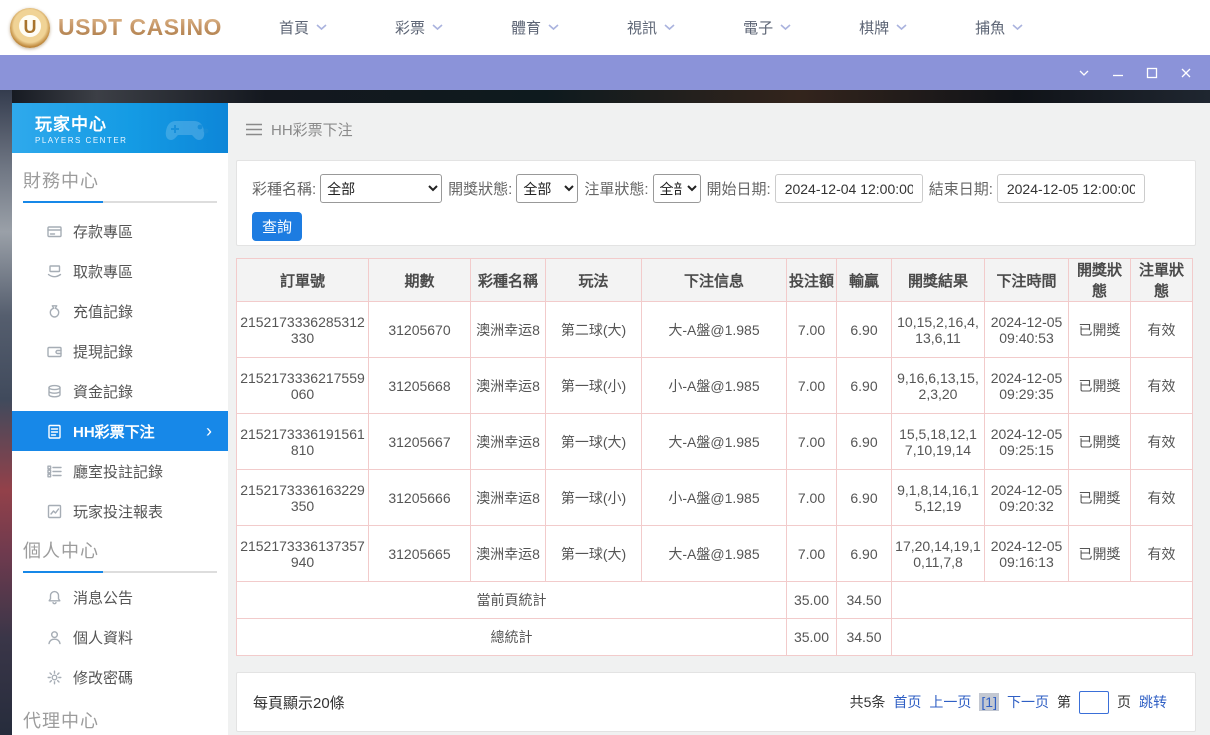 Image resolution: width=1210 pixels, height=735 pixels. I want to click on first-page-link: 首页, so click(907, 702).